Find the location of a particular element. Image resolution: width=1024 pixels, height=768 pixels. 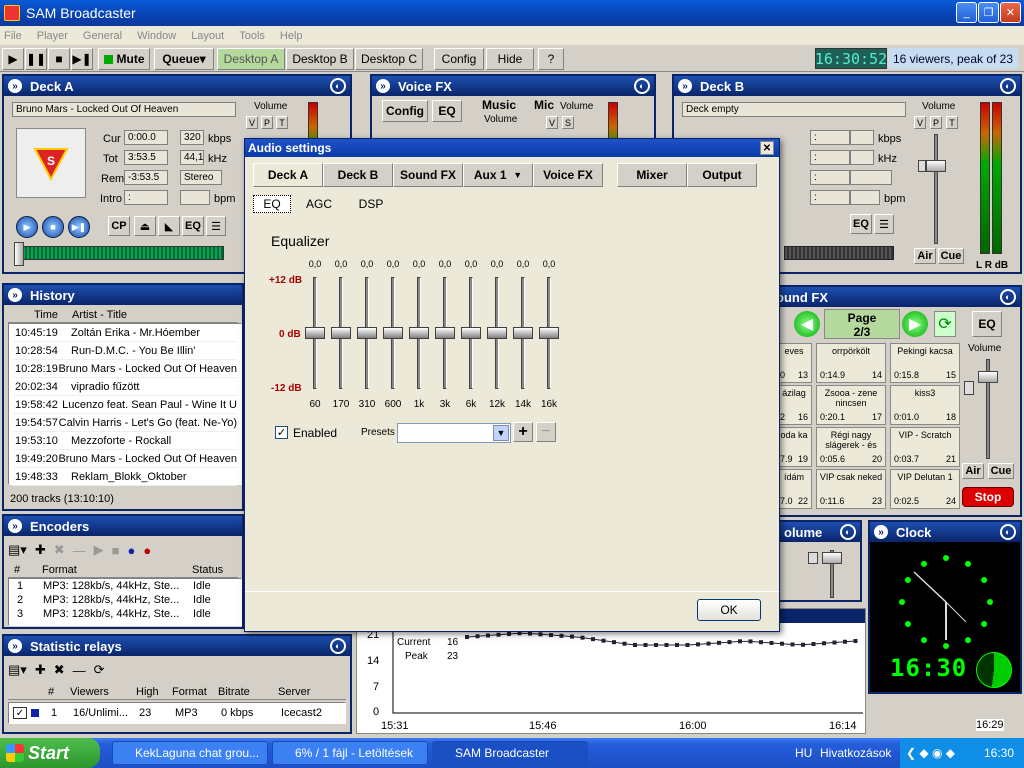

history-row: 19:48:33 Reklam_Blokk_Oktober is located at coordinates (125, 477).